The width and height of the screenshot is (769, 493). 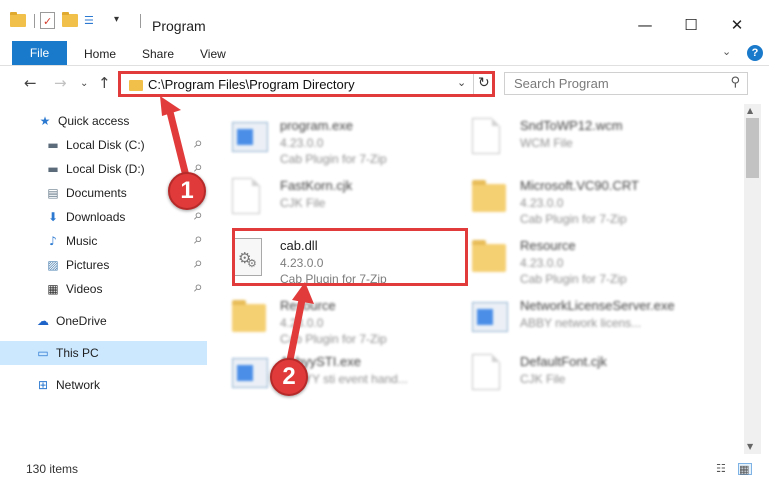 I want to click on file-name: program.exe, so click(x=316, y=125).